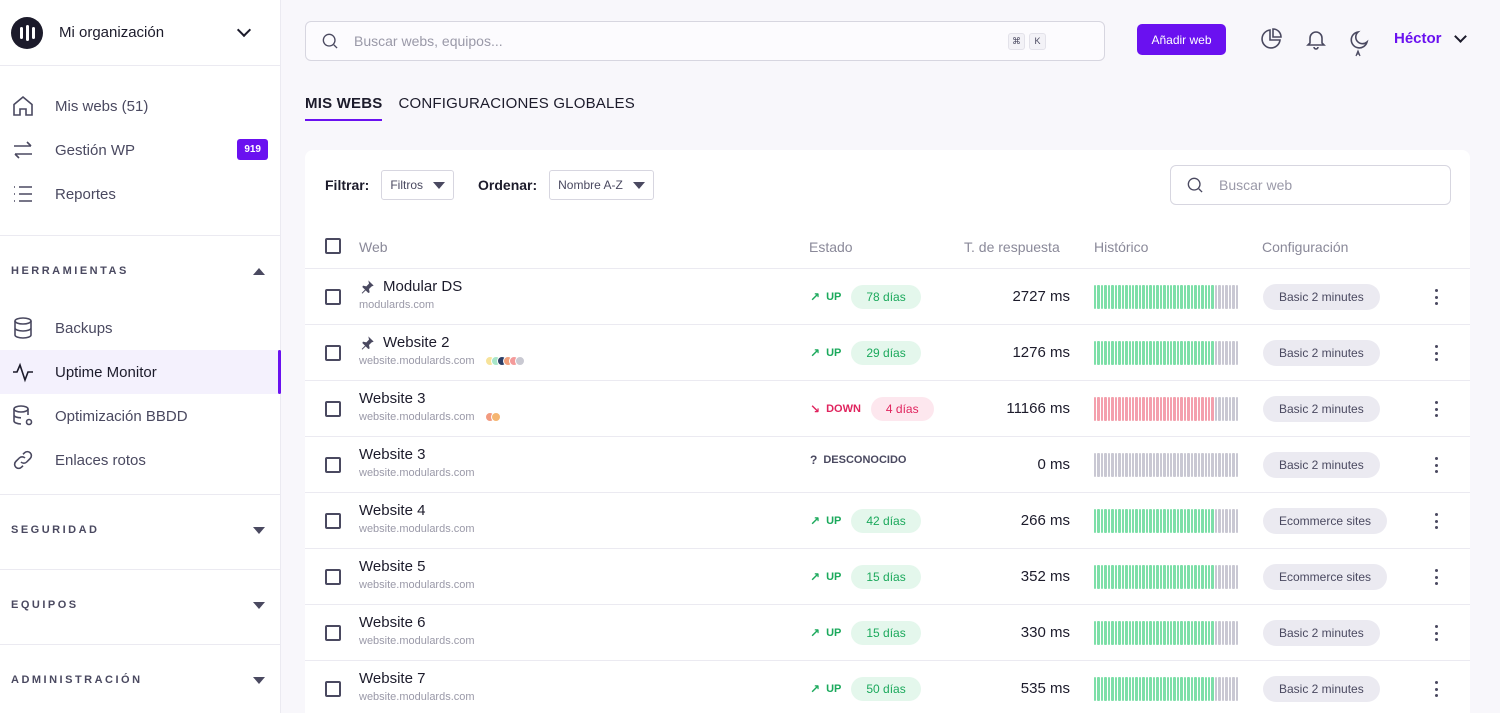 The height and width of the screenshot is (713, 1500). I want to click on order-select: Nombre A-Z, so click(601, 185).